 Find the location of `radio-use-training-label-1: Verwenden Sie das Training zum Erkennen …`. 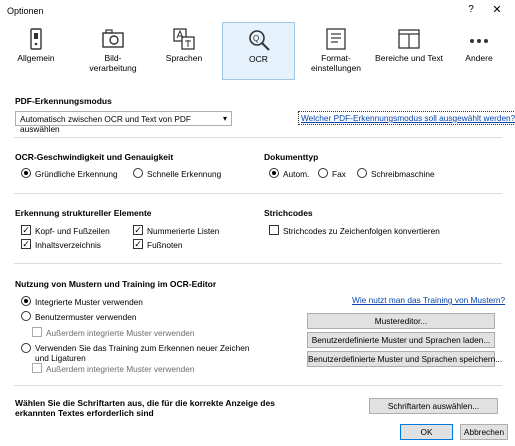

radio-use-training-label-1: Verwenden Sie das Training zum Erkennen … is located at coordinates (142, 348).